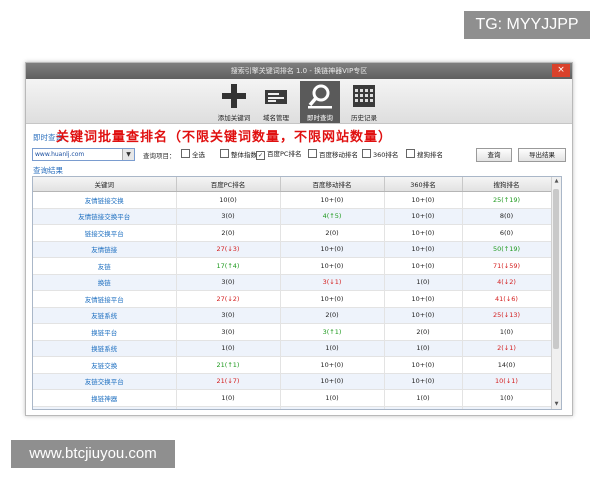 The width and height of the screenshot is (600, 480). What do you see at coordinates (234, 118) in the screenshot?
I see `add-keyword-label: 添加关键词` at bounding box center [234, 118].